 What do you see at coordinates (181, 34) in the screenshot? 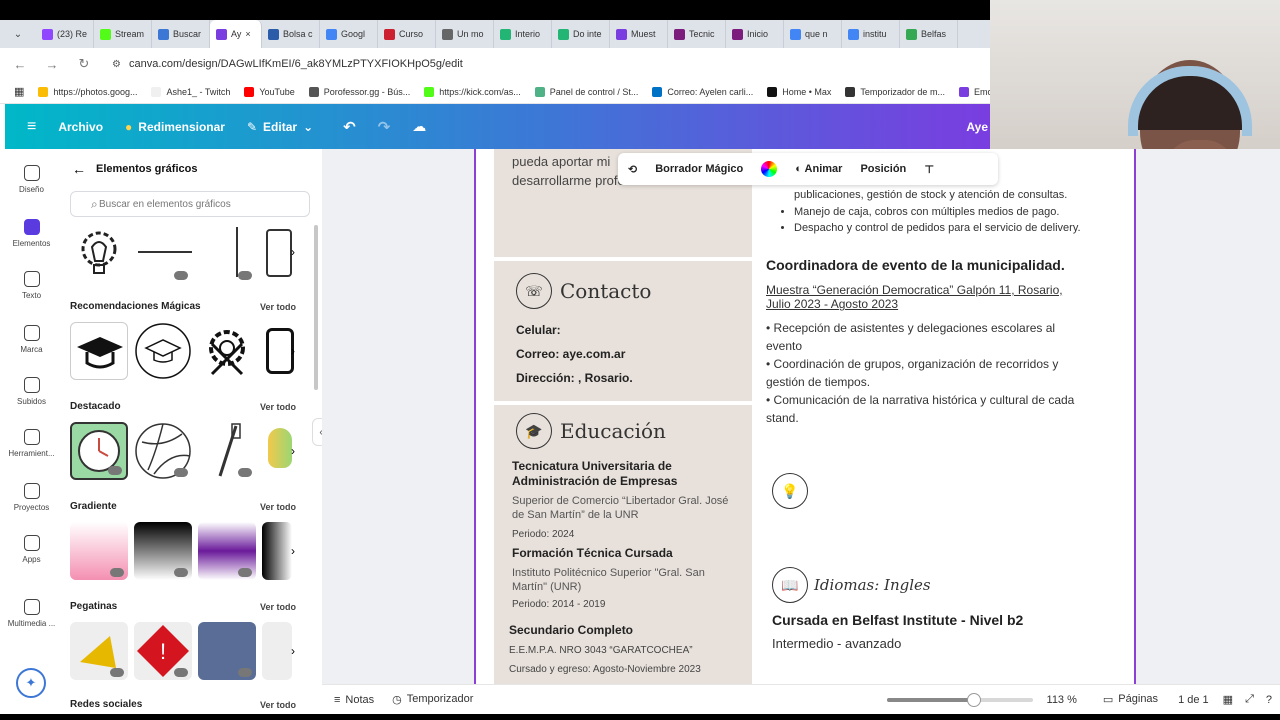
I see `browser-tab: Buscar` at bounding box center [181, 34].